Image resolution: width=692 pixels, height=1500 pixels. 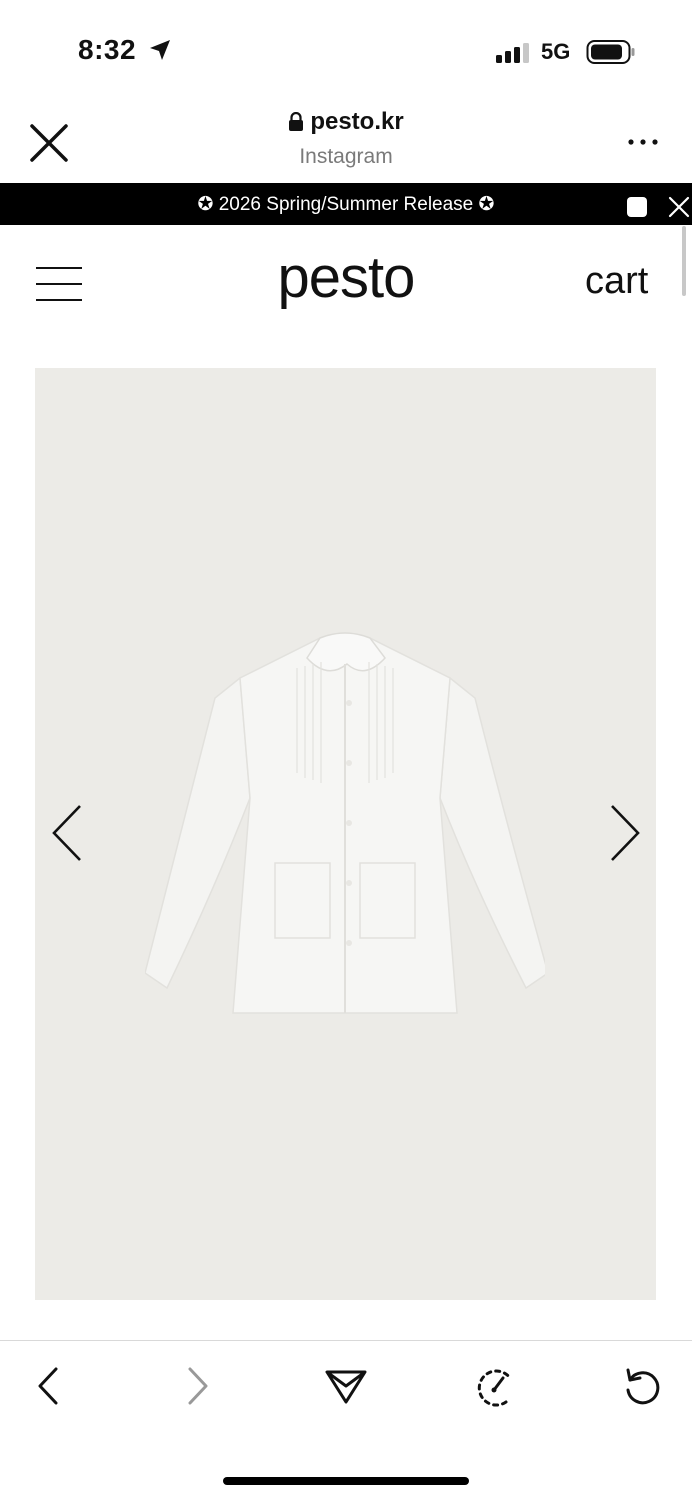 What do you see at coordinates (67, 833) in the screenshot?
I see `chevron-left-icon` at bounding box center [67, 833].